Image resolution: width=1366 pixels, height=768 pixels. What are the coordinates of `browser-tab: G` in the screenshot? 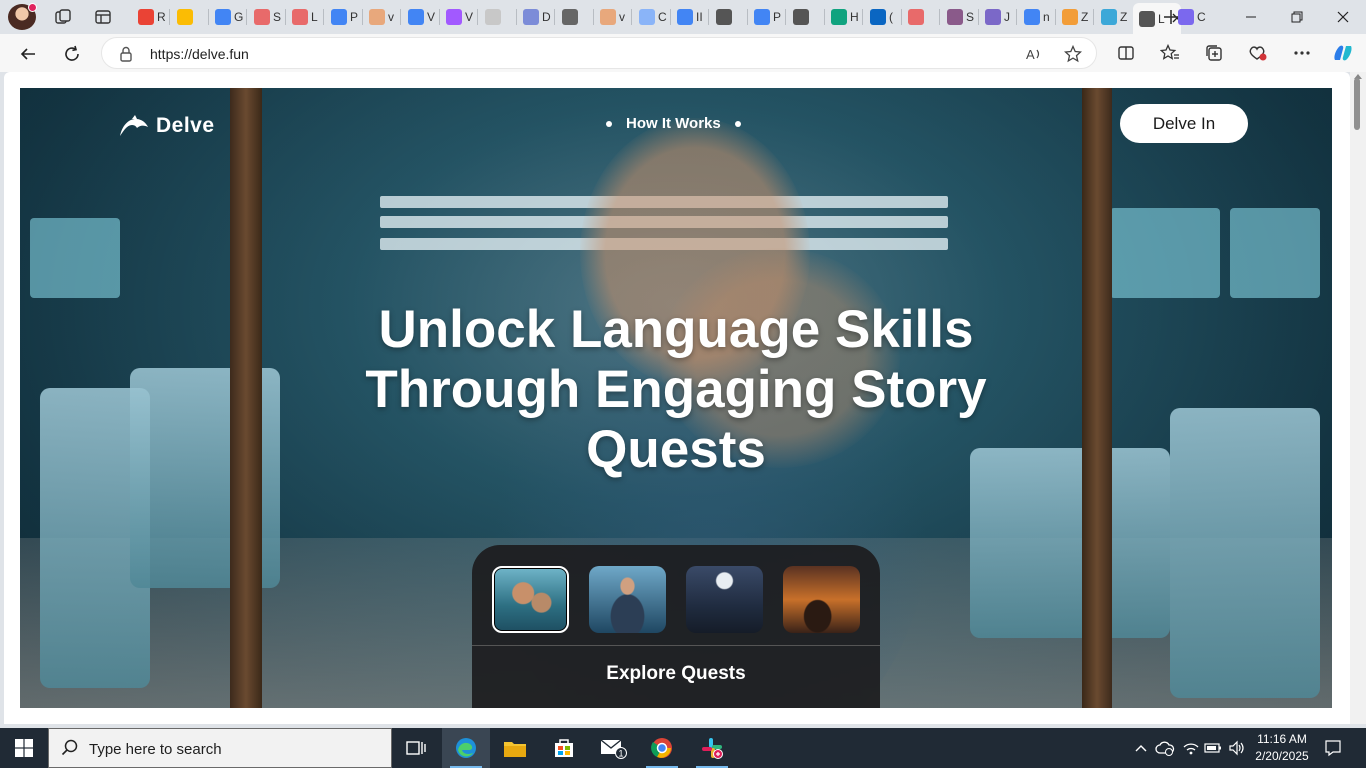 It's located at (227, 17).